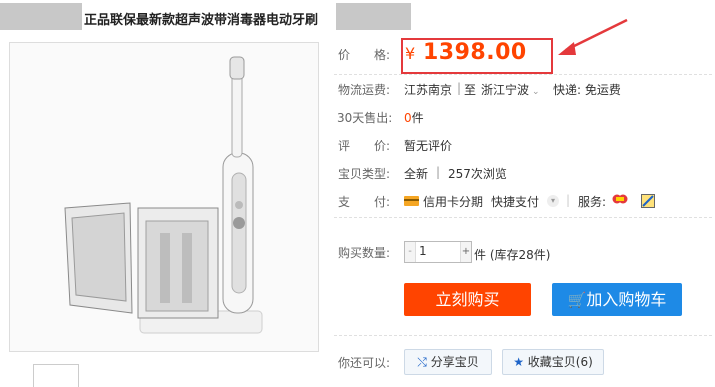 The image size is (715, 387). Describe the element at coordinates (523, 74) in the screenshot. I see `price-divider` at that location.